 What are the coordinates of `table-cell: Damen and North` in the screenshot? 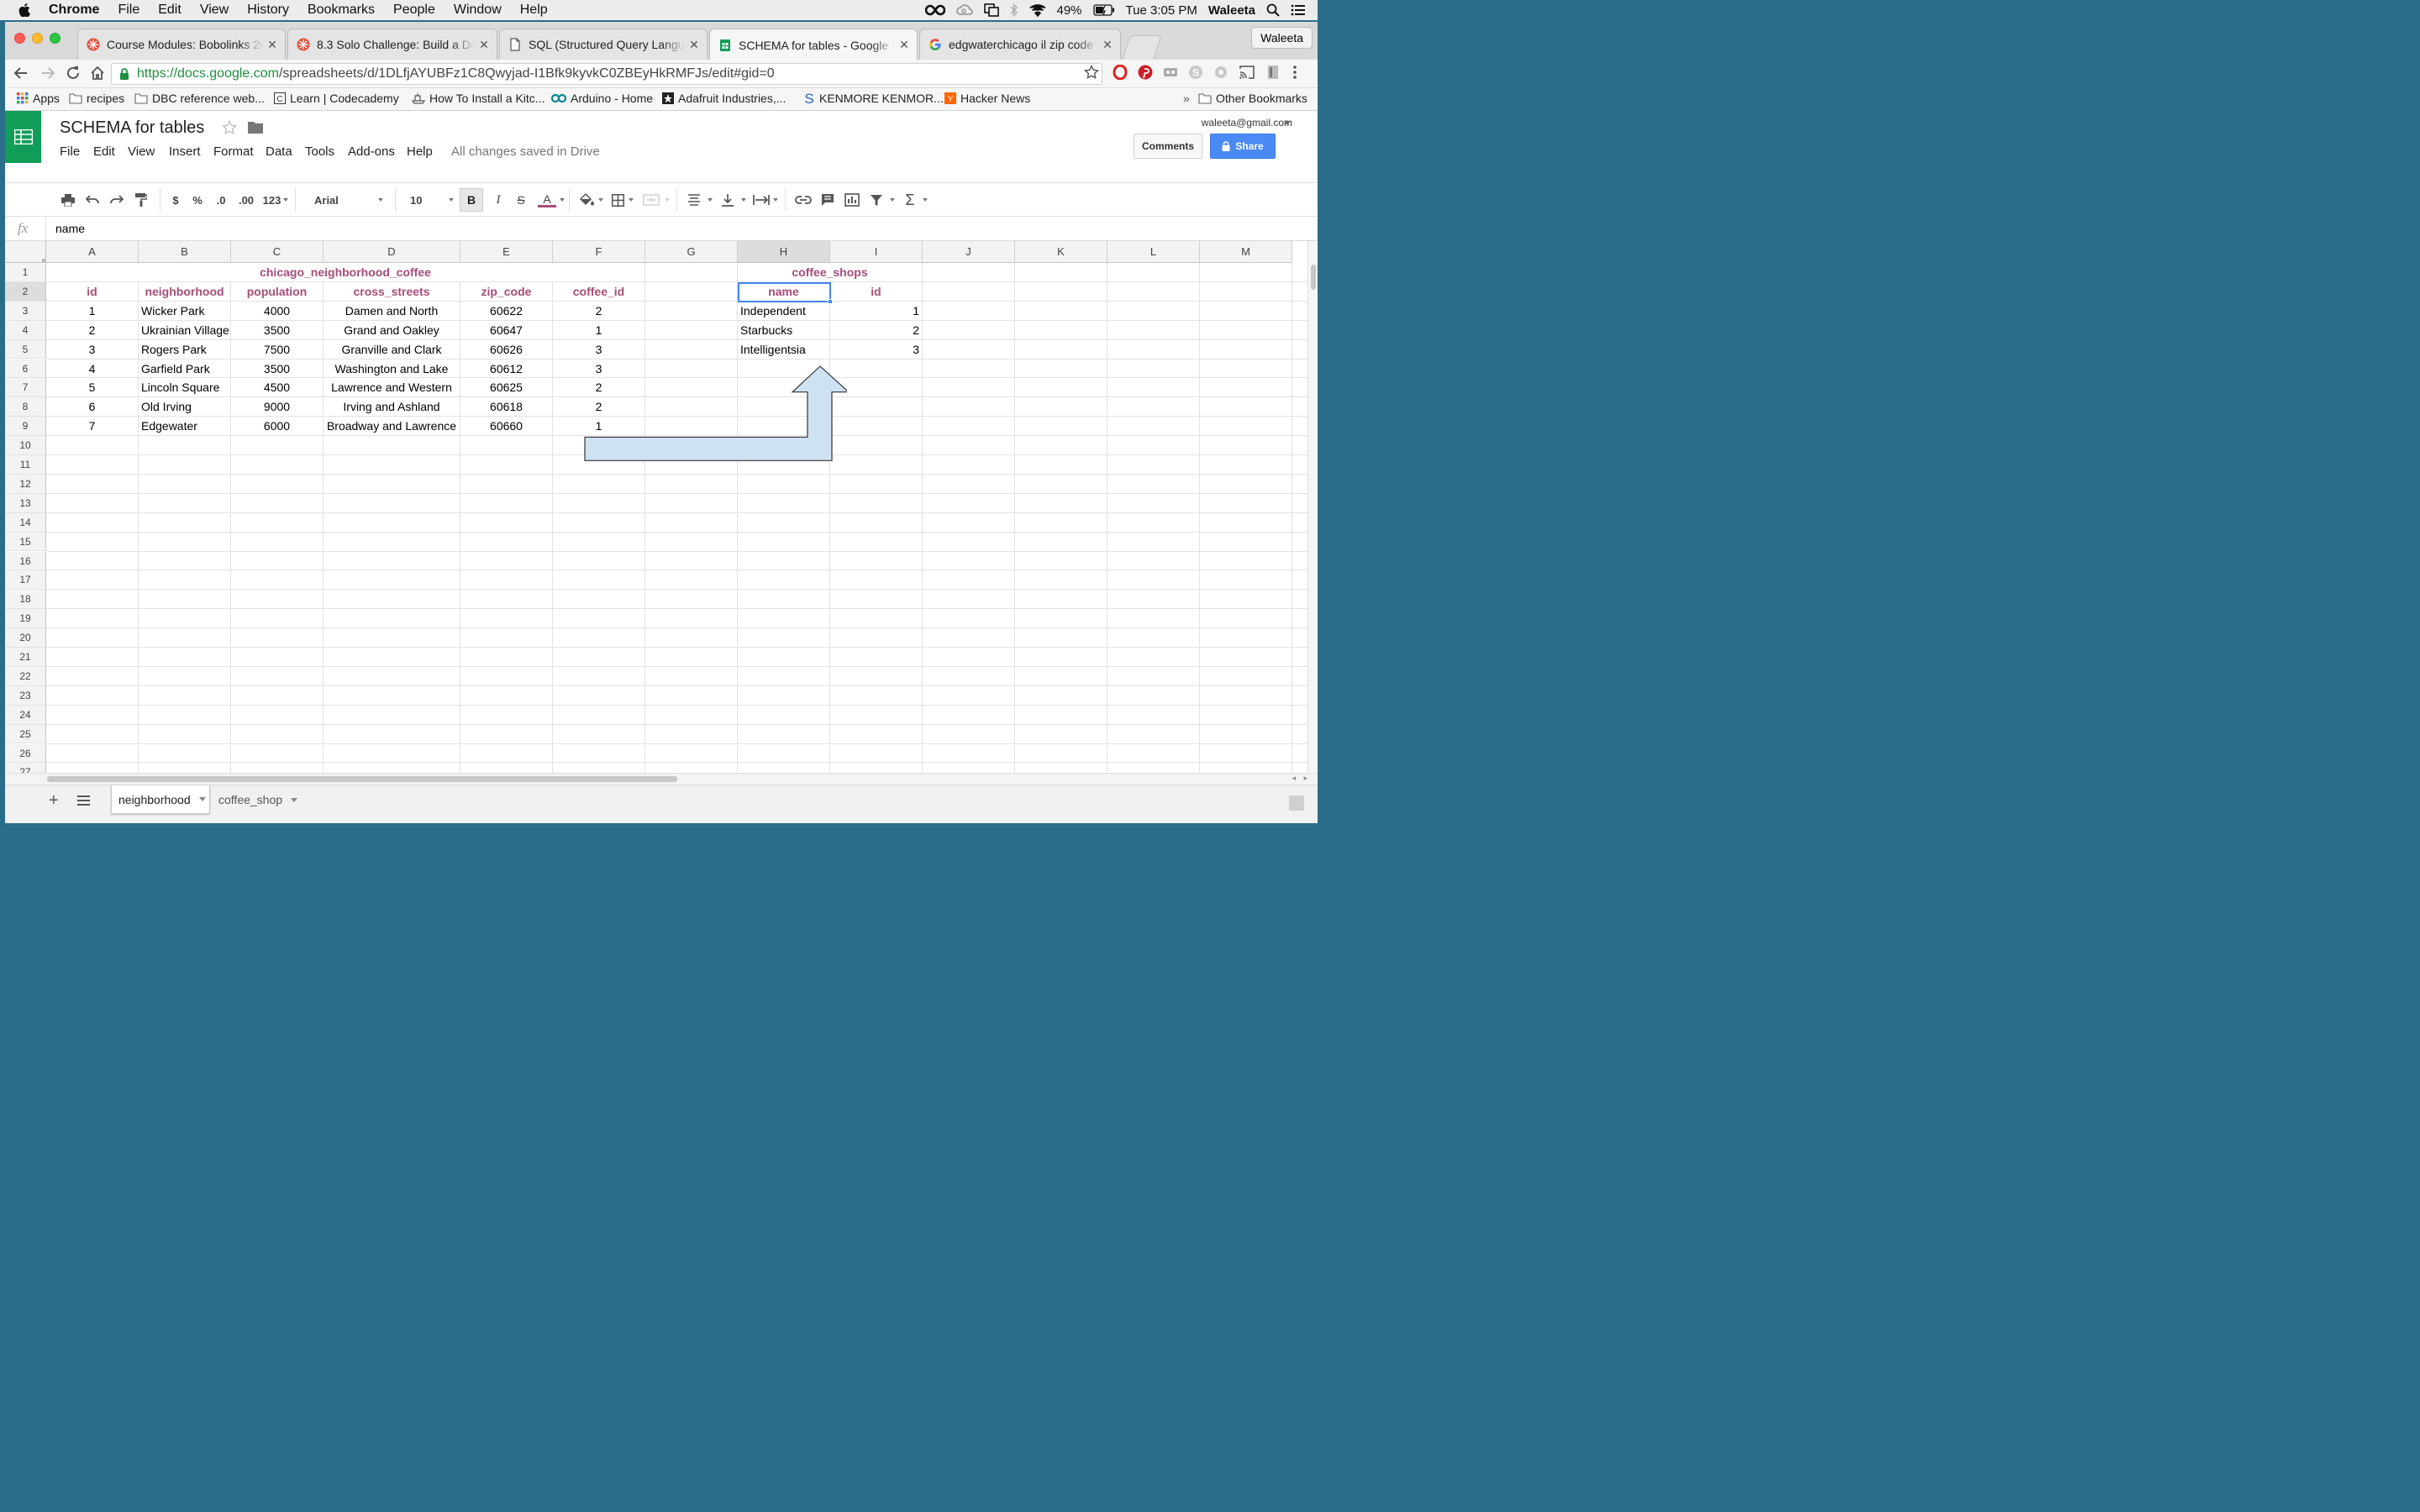 It's located at (392, 311).